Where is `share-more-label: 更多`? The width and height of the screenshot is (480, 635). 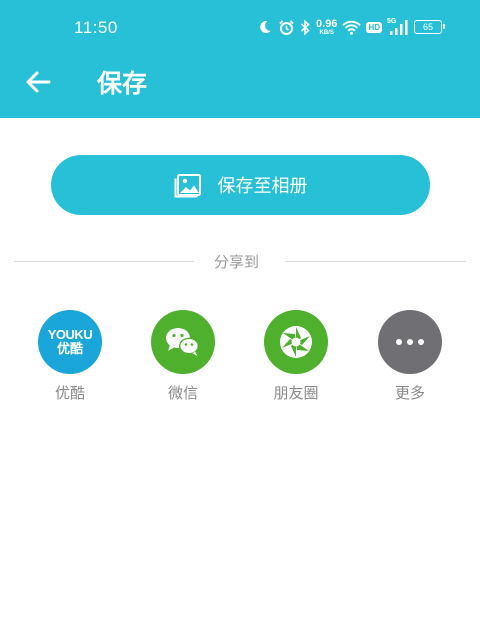
share-more-label: 更多 is located at coordinates (409, 393).